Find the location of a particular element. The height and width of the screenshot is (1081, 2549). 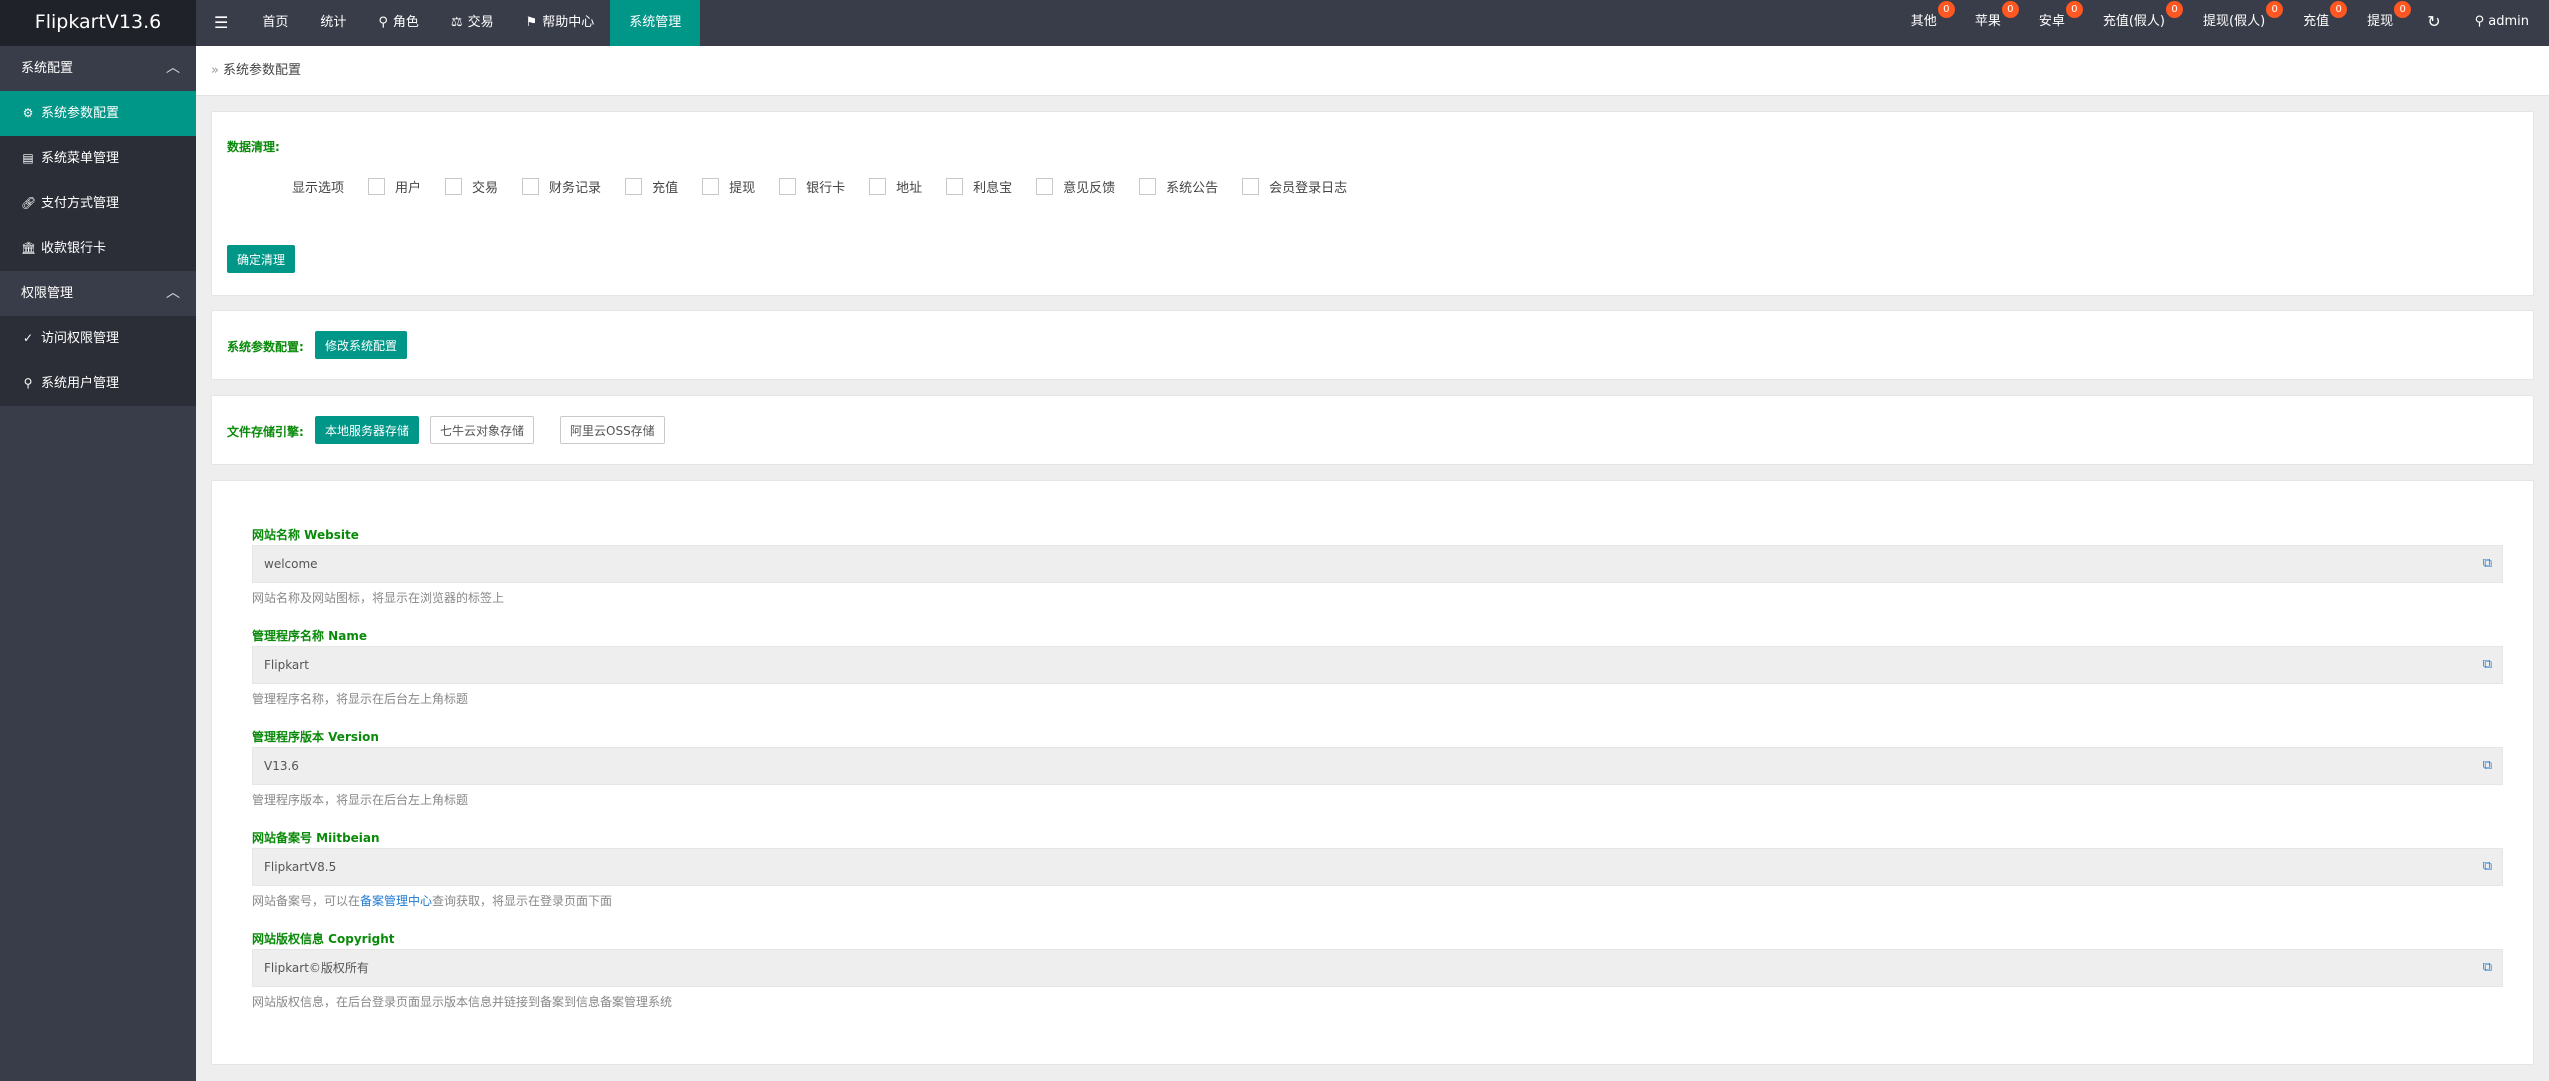

app-name-input: Flipkart ⧉ is located at coordinates (1377, 665).